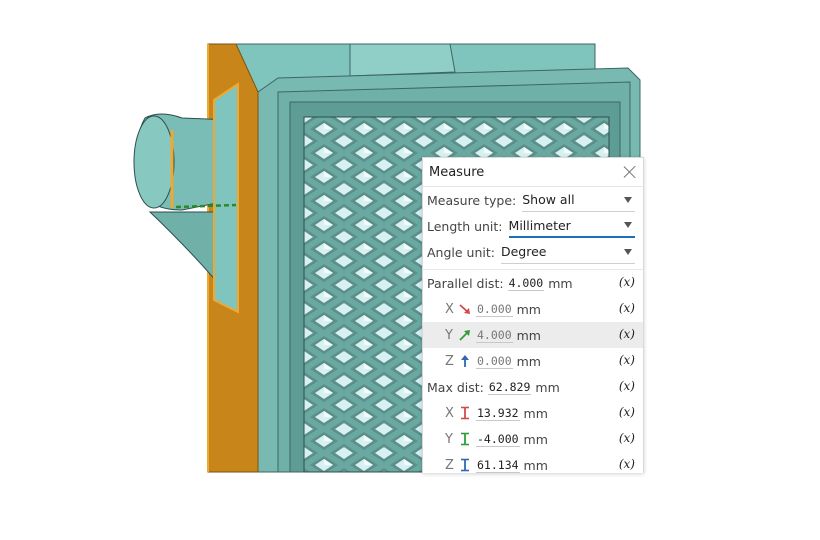  What do you see at coordinates (472, 200) in the screenshot?
I see `measure-type-label: Measure type:` at bounding box center [472, 200].